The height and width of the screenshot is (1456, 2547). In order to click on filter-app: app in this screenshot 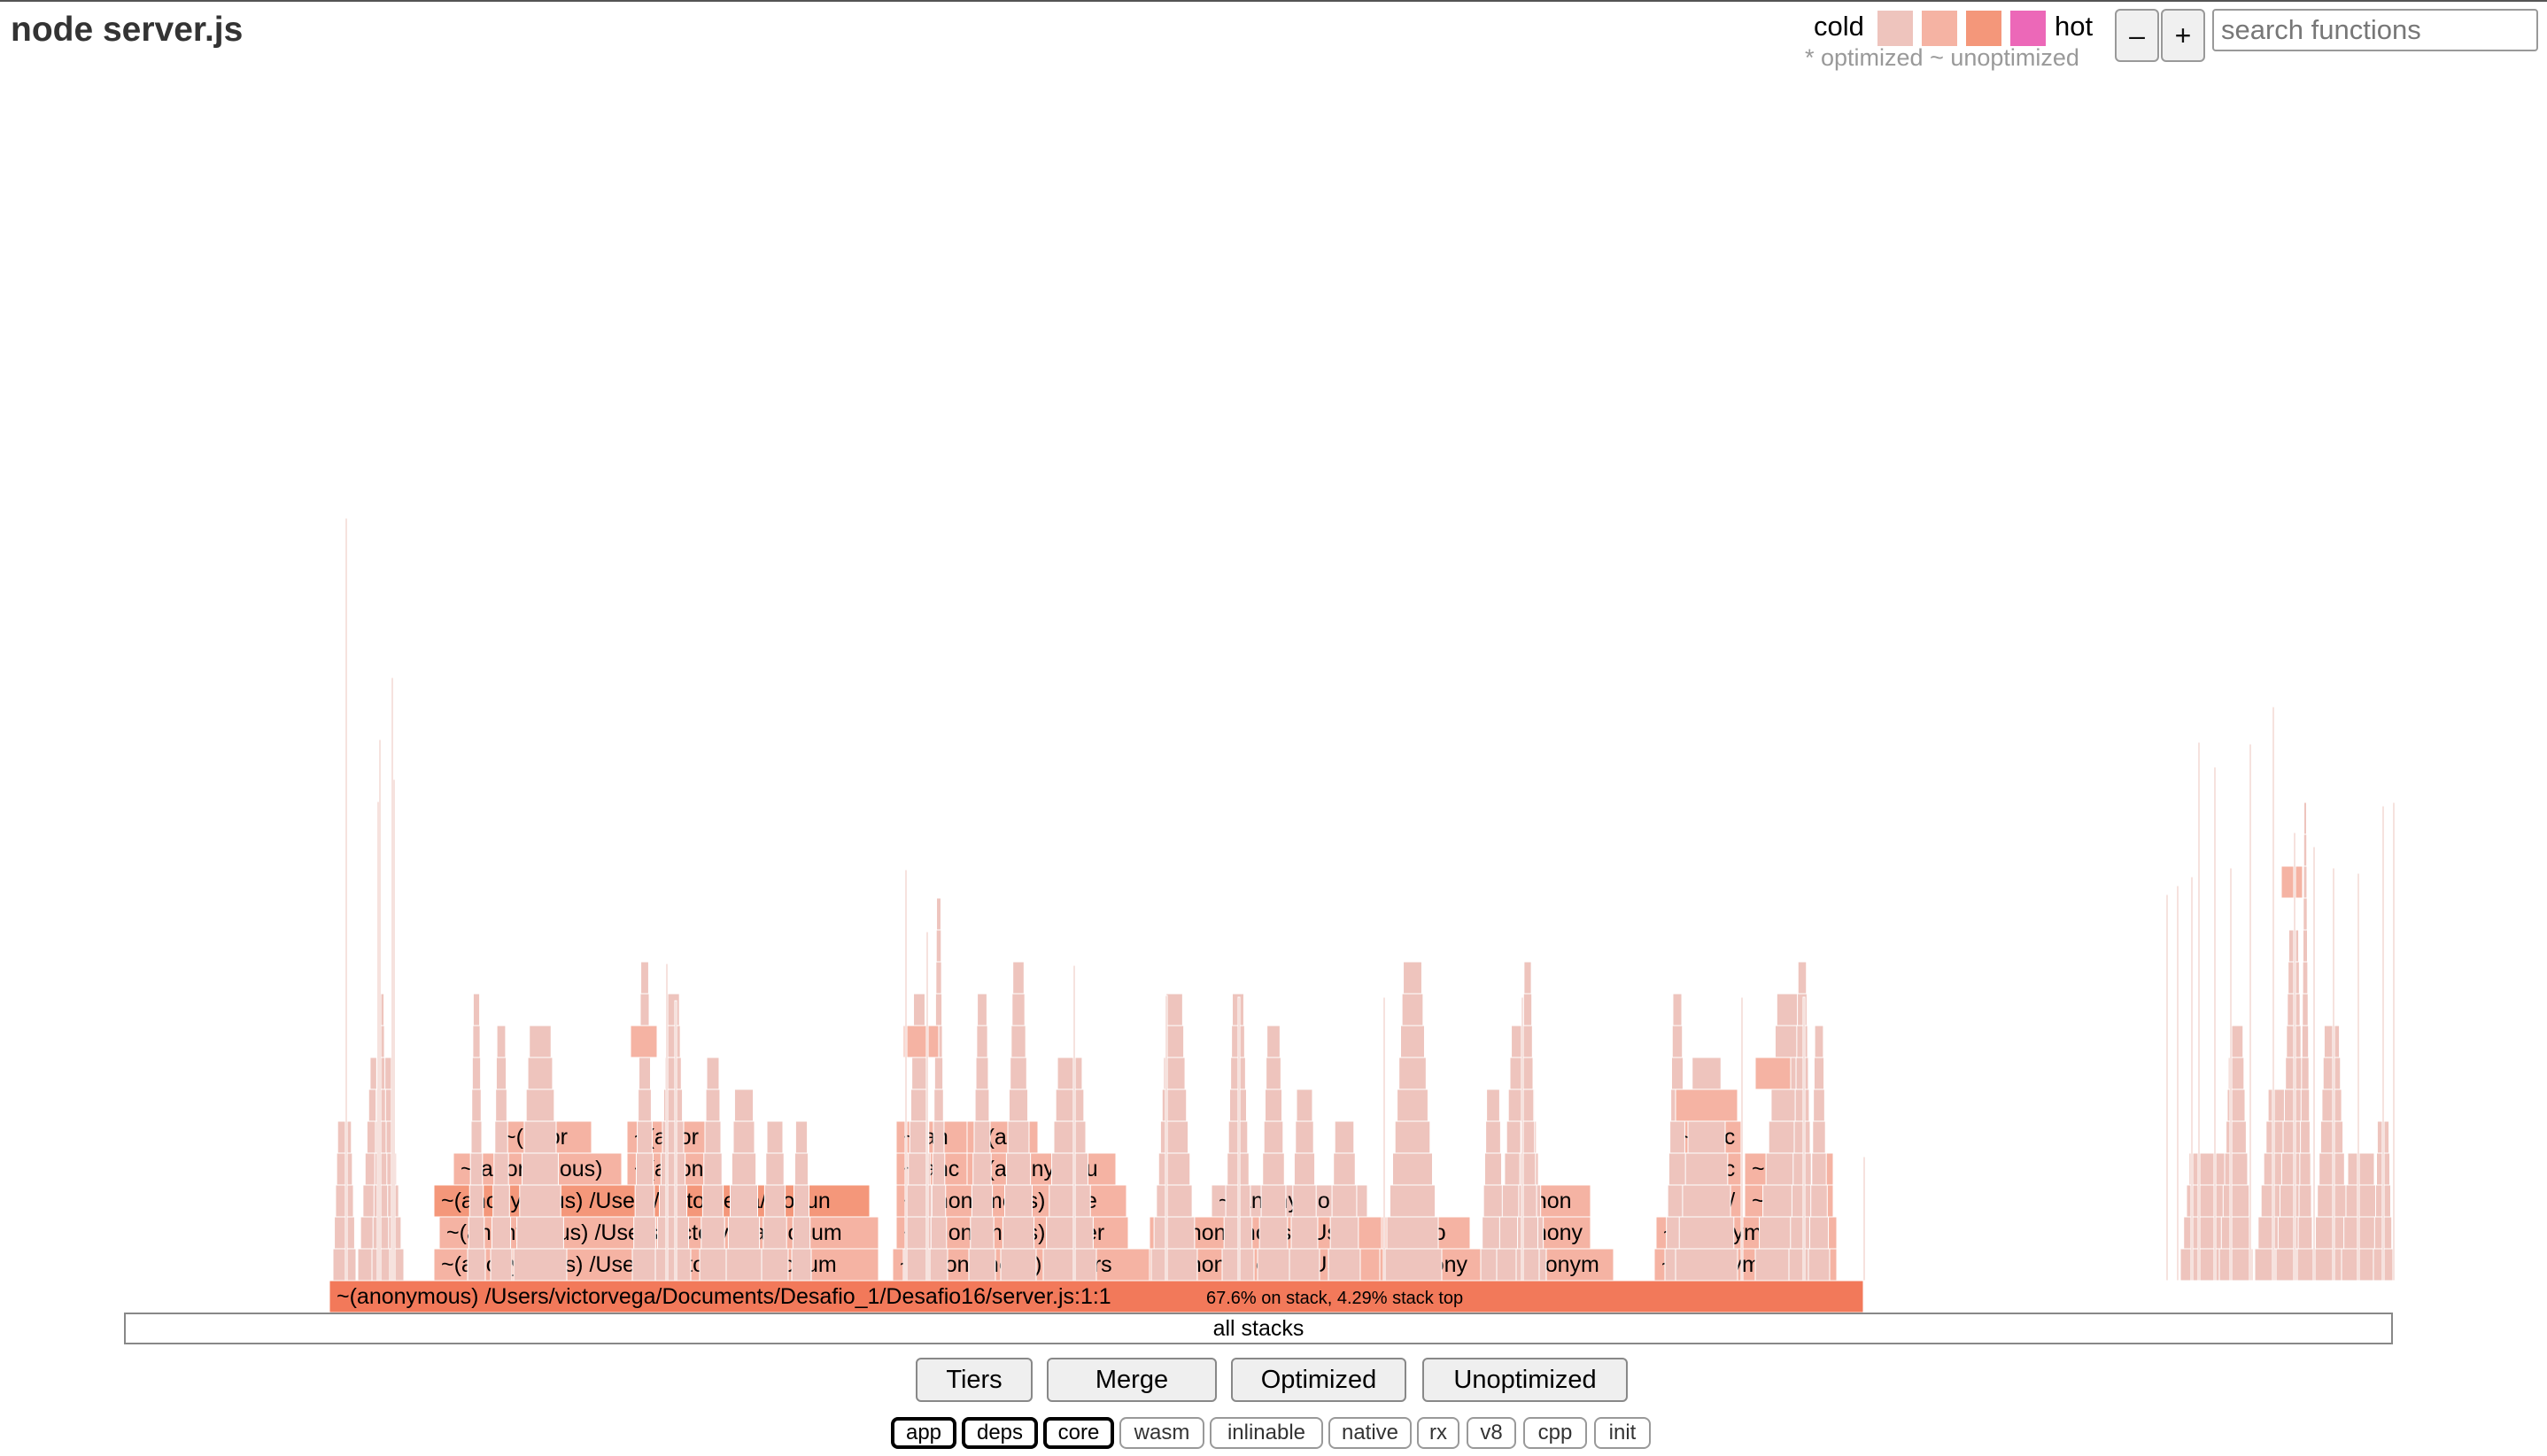, I will do `click(924, 1433)`.